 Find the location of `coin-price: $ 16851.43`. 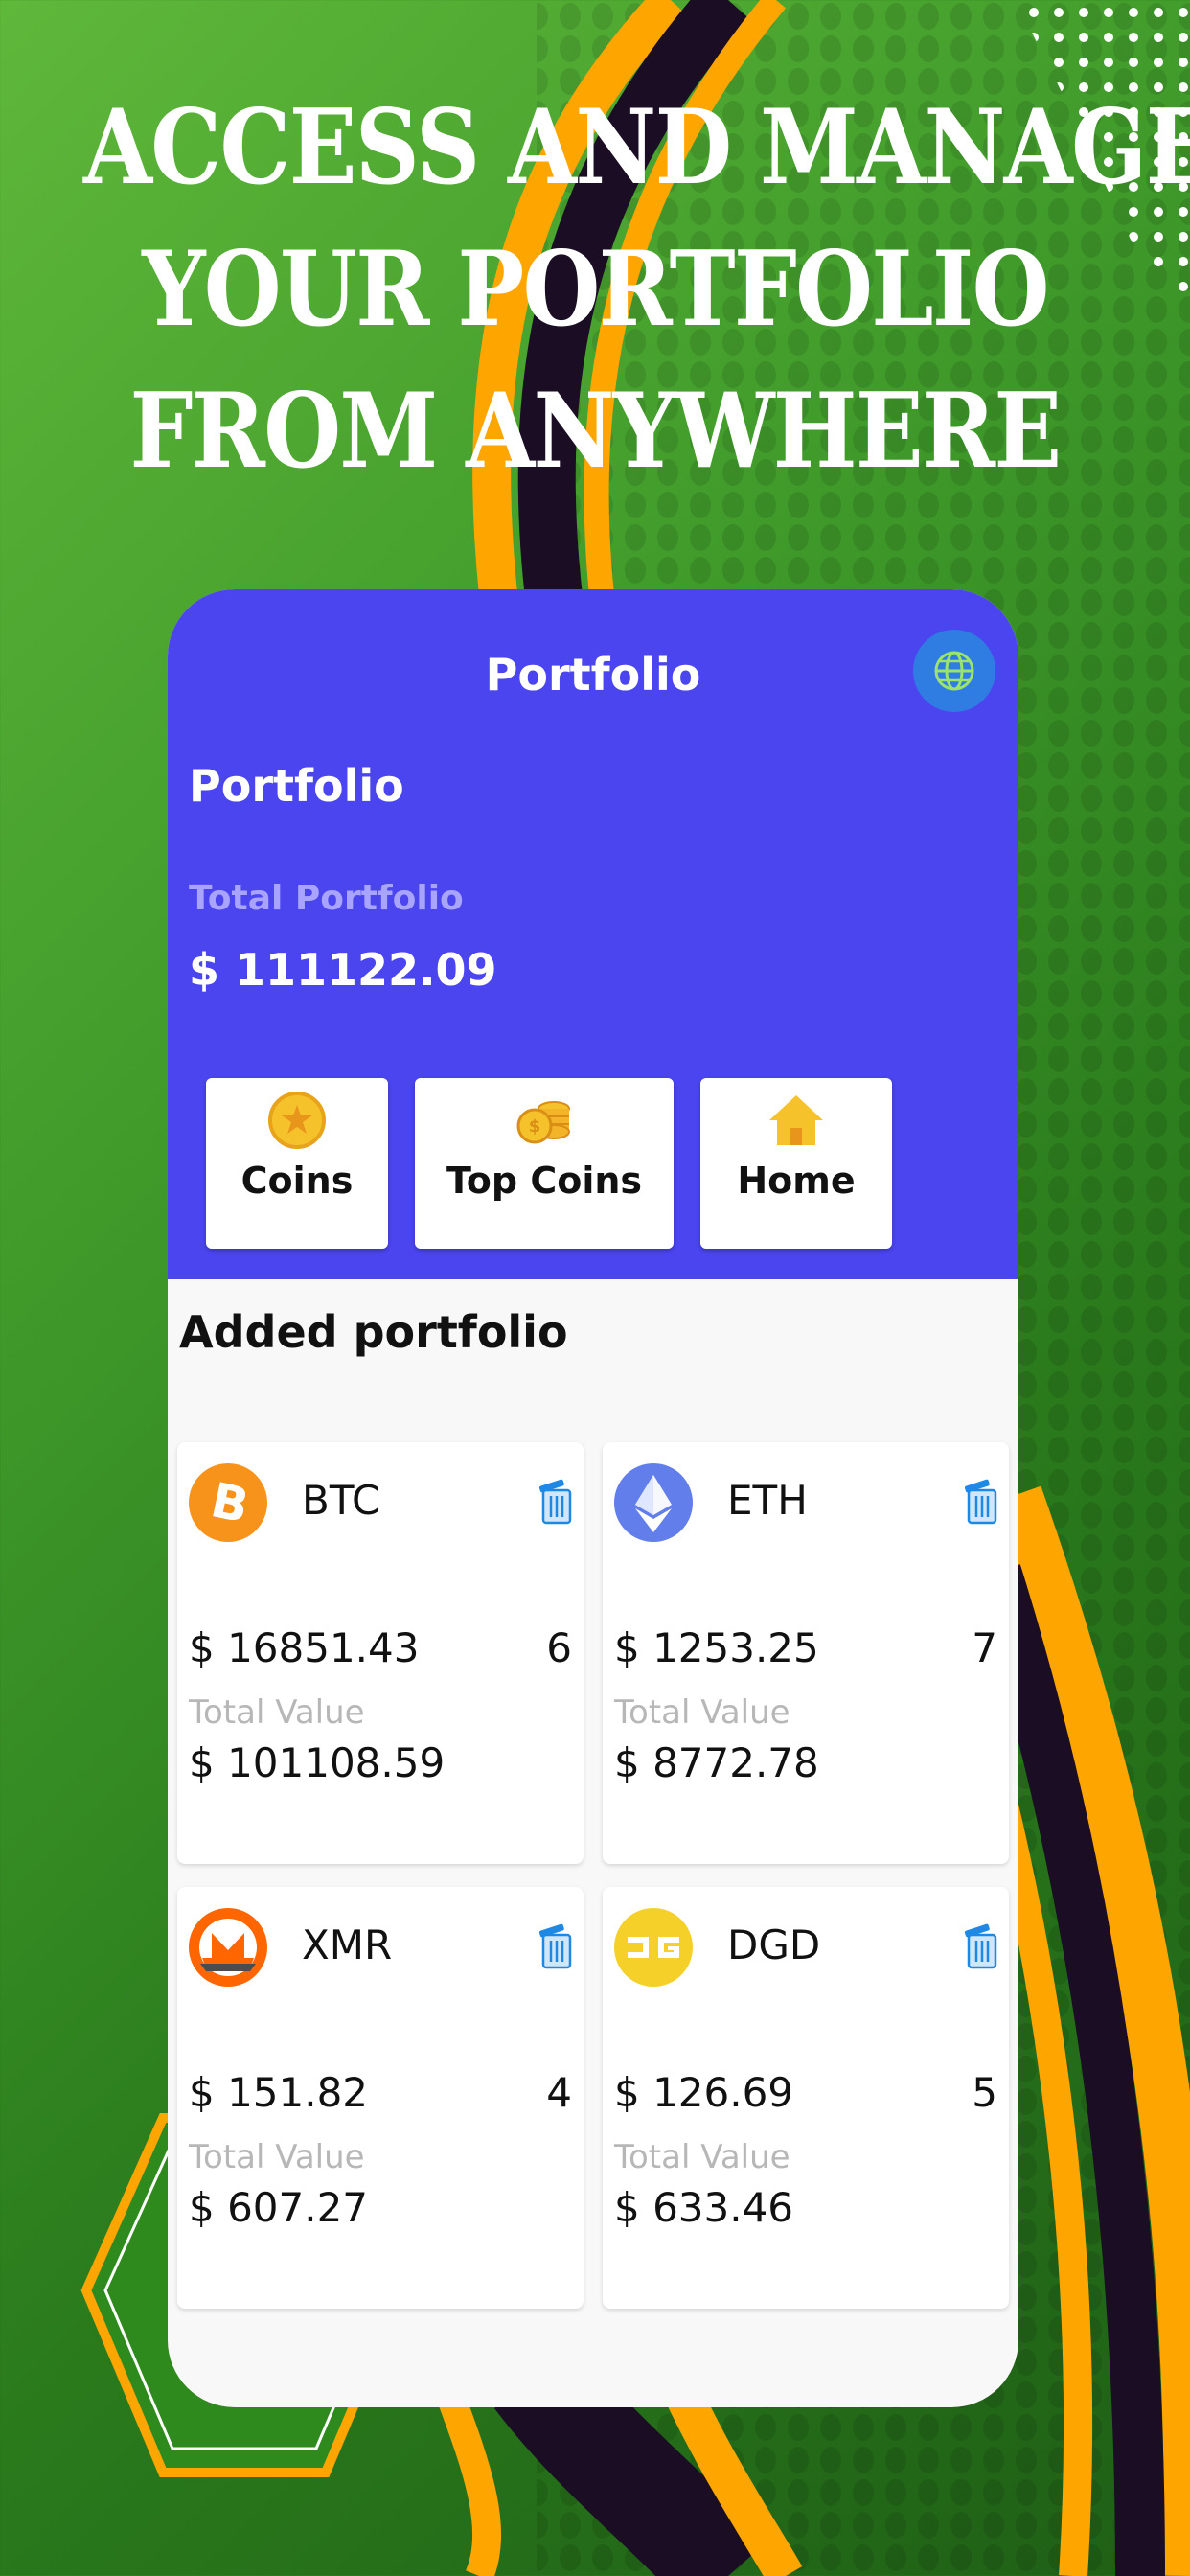

coin-price: $ 16851.43 is located at coordinates (304, 1647).